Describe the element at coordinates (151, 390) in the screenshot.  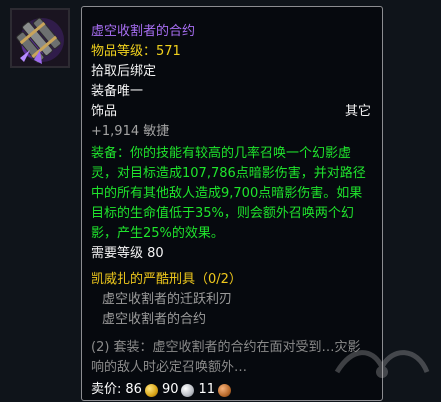
I see `gold-coin-icon` at that location.